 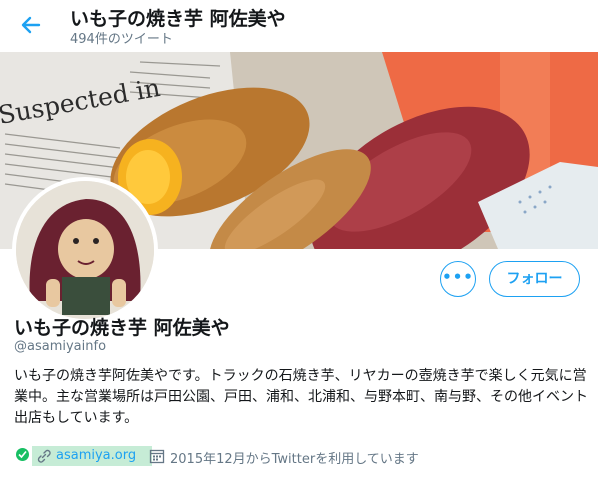 I want to click on back-arrow-icon, so click(x=31, y=25).